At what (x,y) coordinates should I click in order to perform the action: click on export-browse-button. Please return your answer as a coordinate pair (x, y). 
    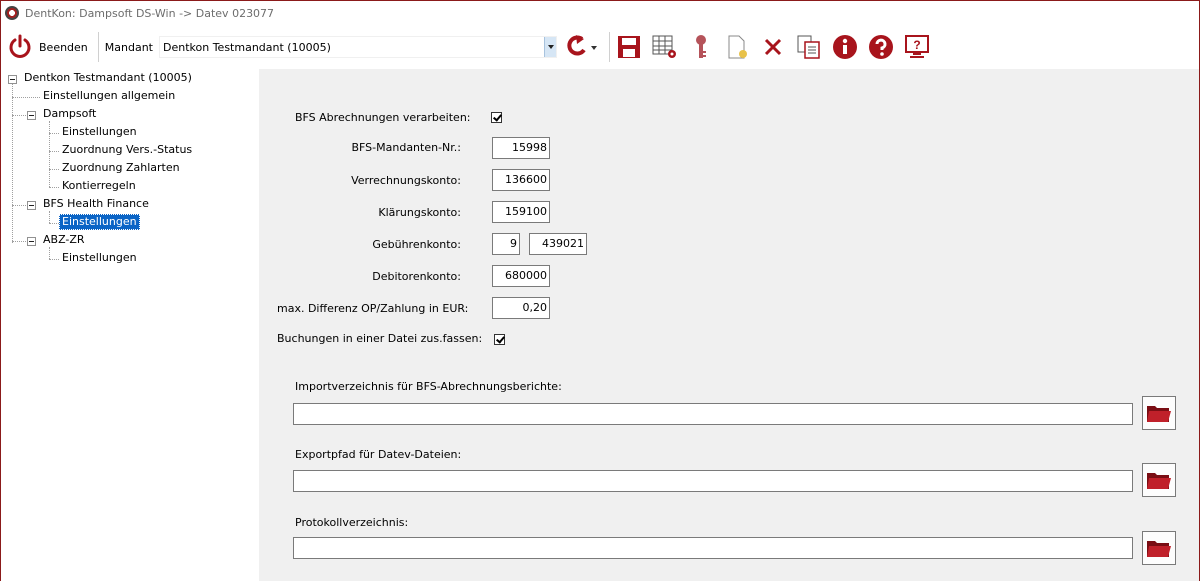
    Looking at the image, I should click on (1159, 480).